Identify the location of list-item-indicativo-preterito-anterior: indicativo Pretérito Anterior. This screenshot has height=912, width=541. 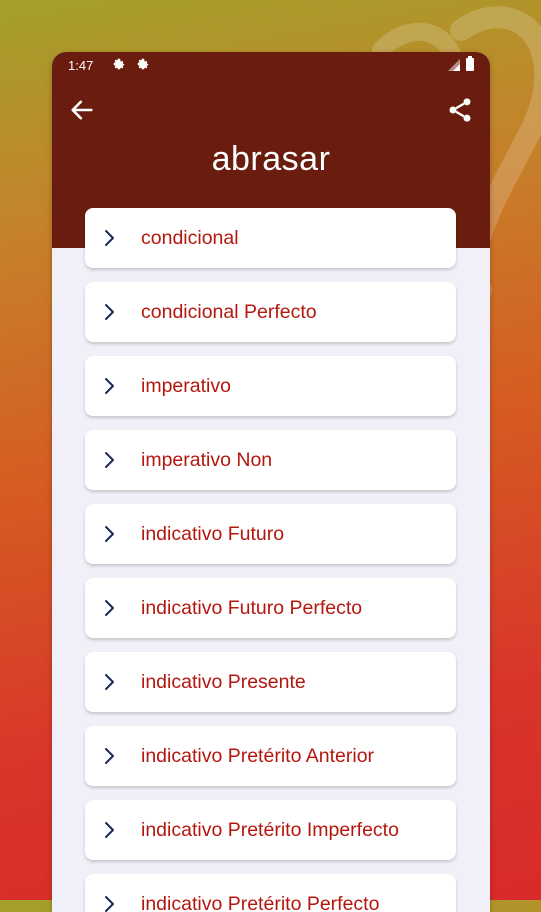
(270, 756).